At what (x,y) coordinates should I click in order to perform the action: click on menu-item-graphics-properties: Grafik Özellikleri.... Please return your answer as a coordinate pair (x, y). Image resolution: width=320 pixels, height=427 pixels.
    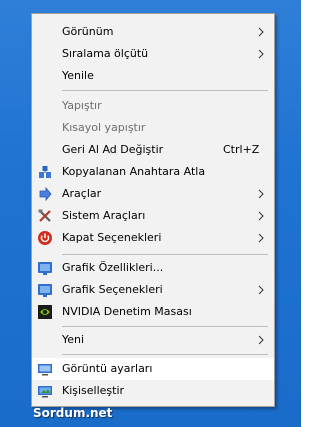
    Looking at the image, I should click on (153, 268).